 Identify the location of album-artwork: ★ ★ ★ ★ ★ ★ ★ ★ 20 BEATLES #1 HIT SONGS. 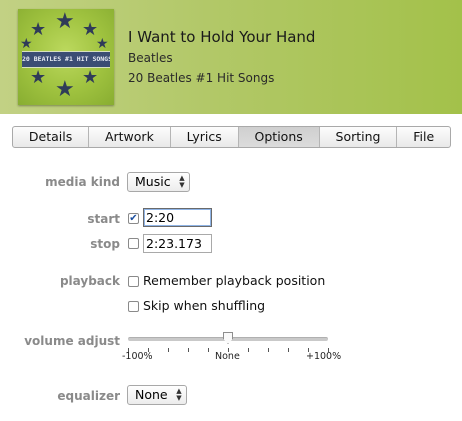
(66, 57).